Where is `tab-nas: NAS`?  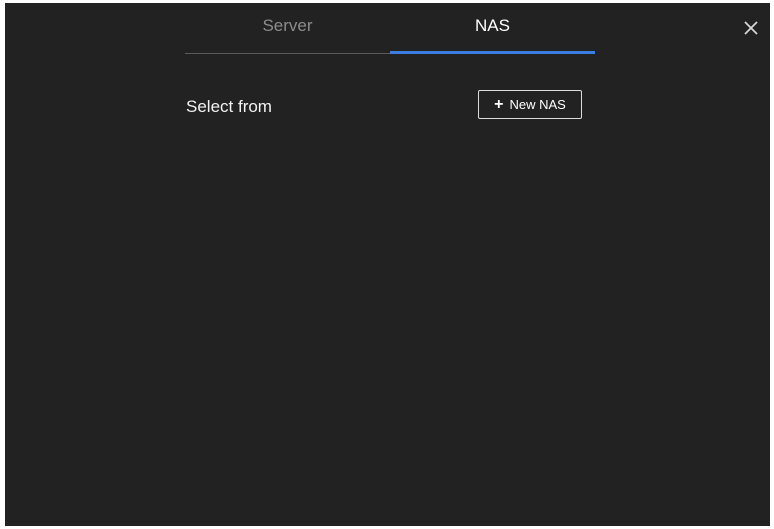 tab-nas: NAS is located at coordinates (492, 28).